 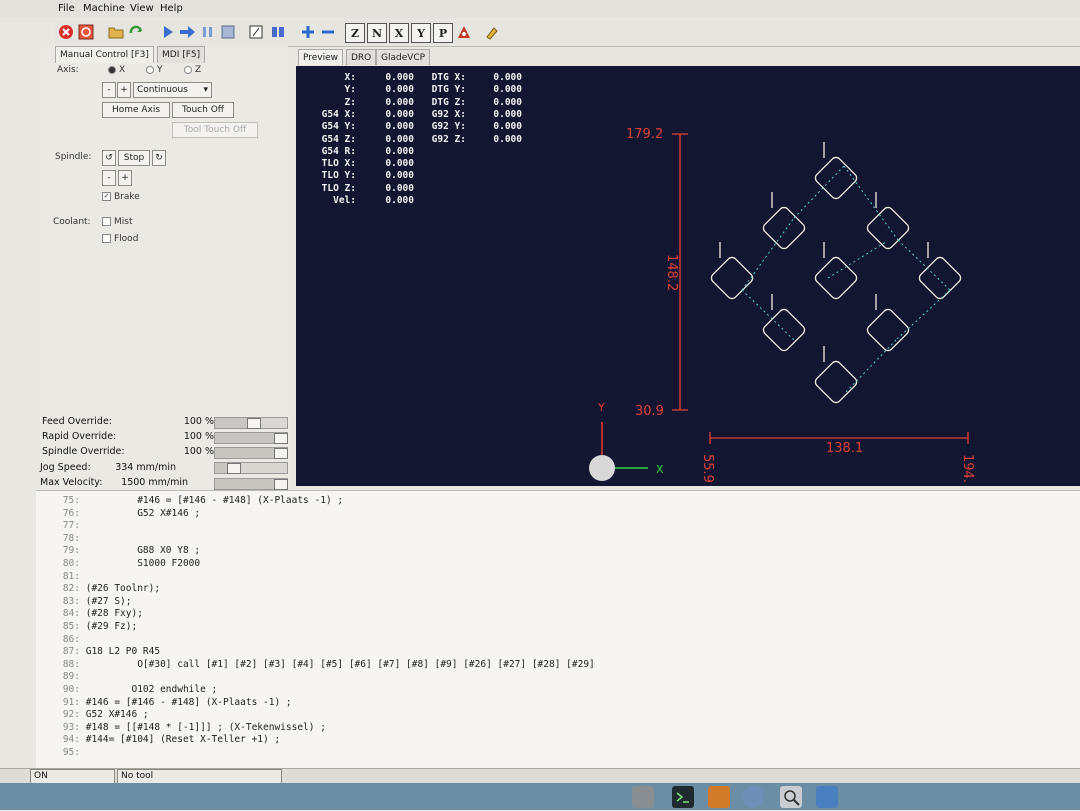 What do you see at coordinates (321, 57) in the screenshot?
I see `tab-preview: Preview` at bounding box center [321, 57].